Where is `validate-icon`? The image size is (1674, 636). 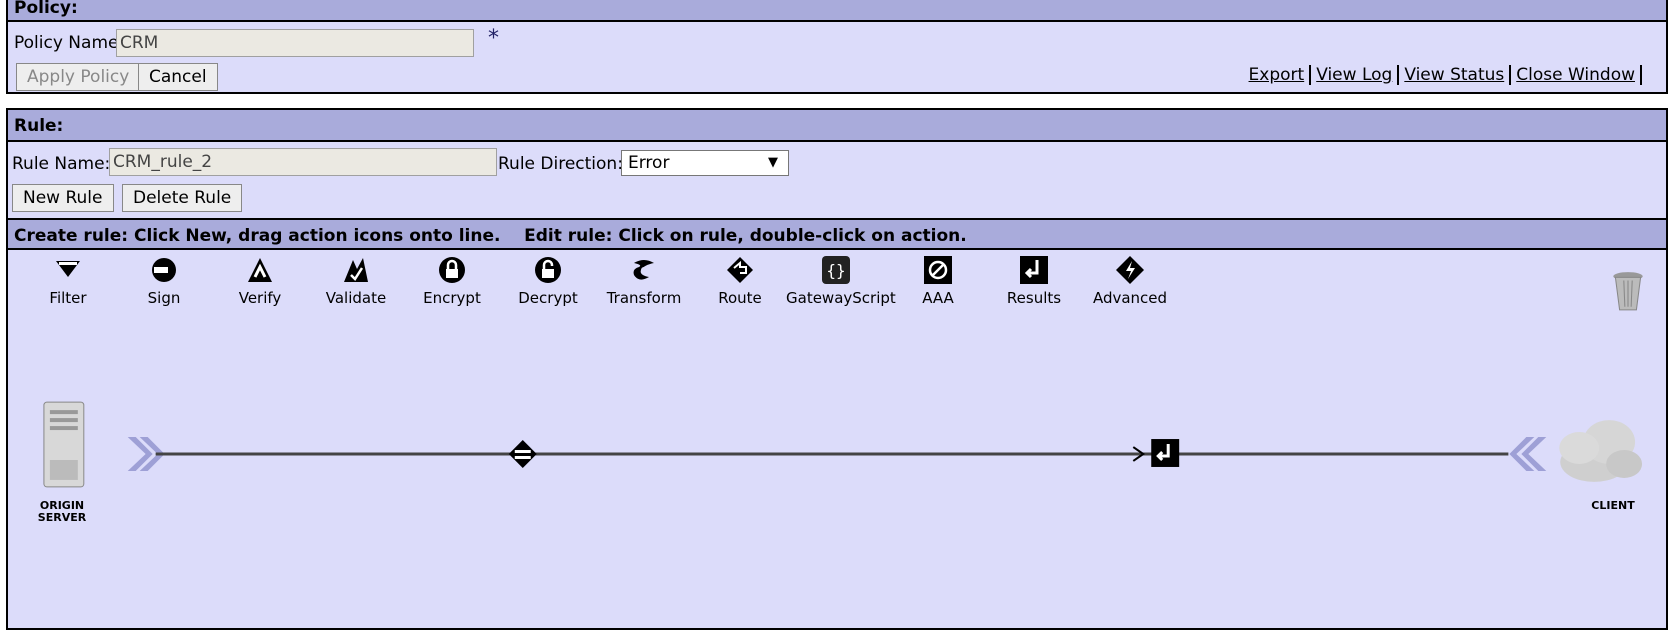
validate-icon is located at coordinates (356, 270).